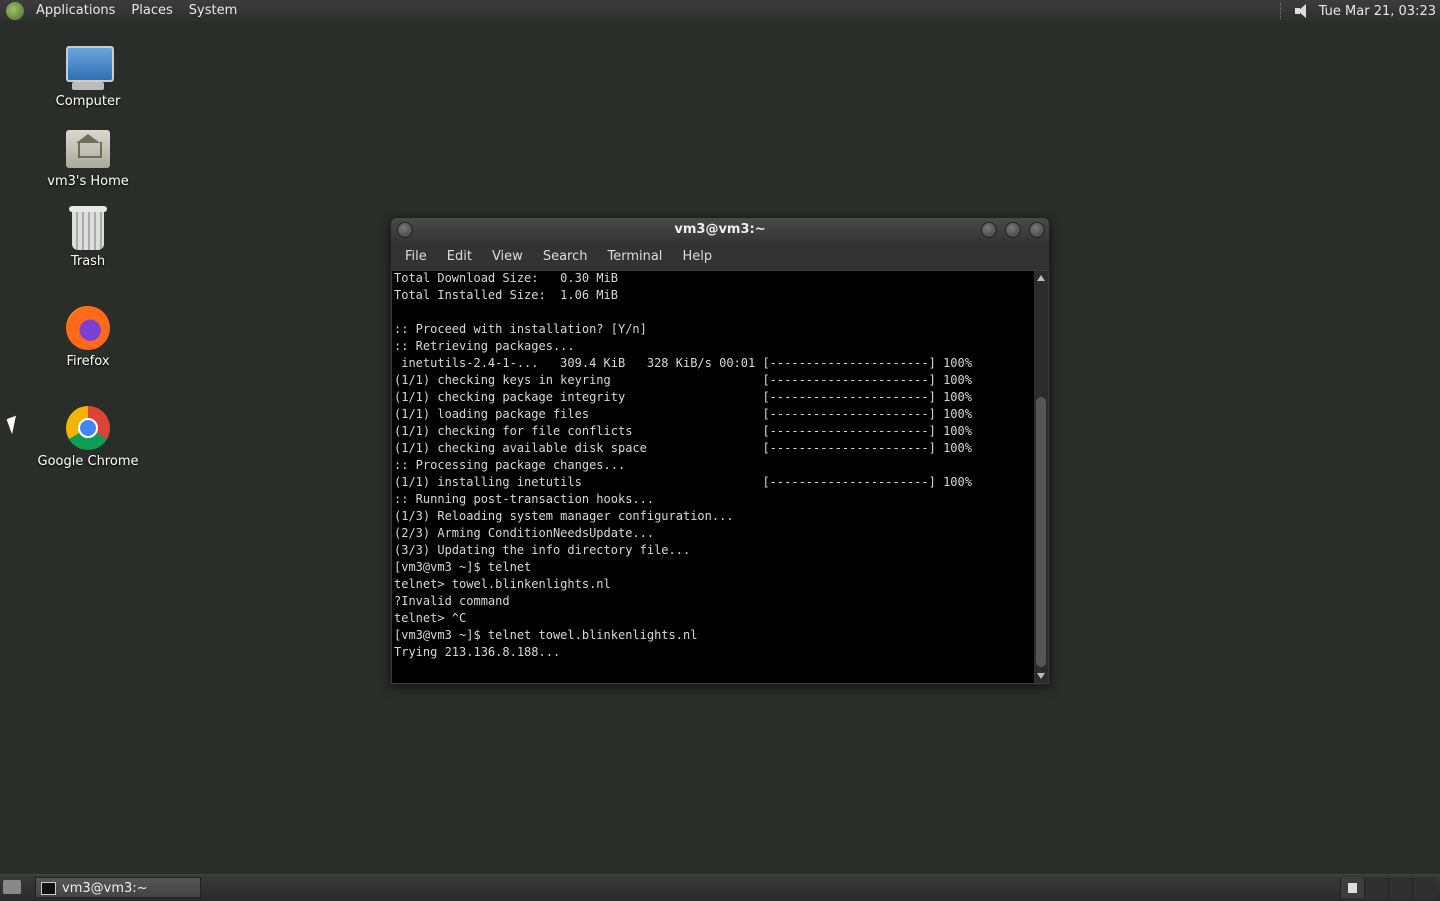 Image resolution: width=1440 pixels, height=901 pixels. I want to click on menu-view: View, so click(507, 256).